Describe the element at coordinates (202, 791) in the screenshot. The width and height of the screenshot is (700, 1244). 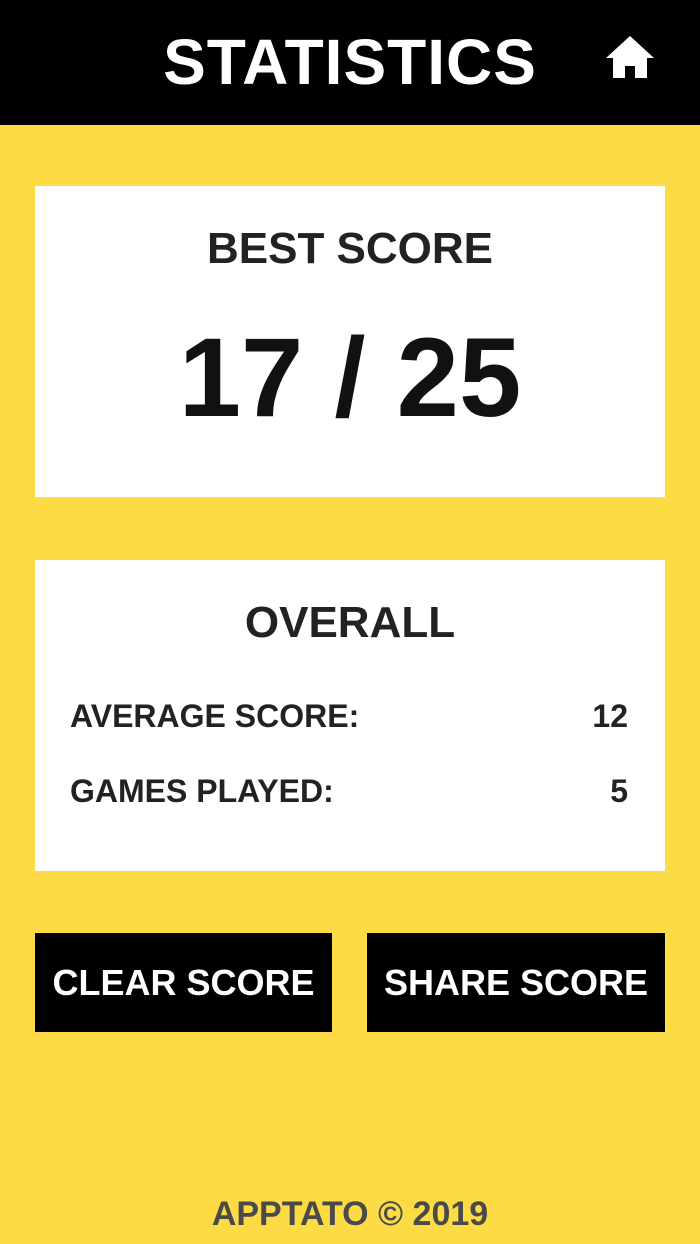
I see `games-played-label: GAMES PLAYED:` at that location.